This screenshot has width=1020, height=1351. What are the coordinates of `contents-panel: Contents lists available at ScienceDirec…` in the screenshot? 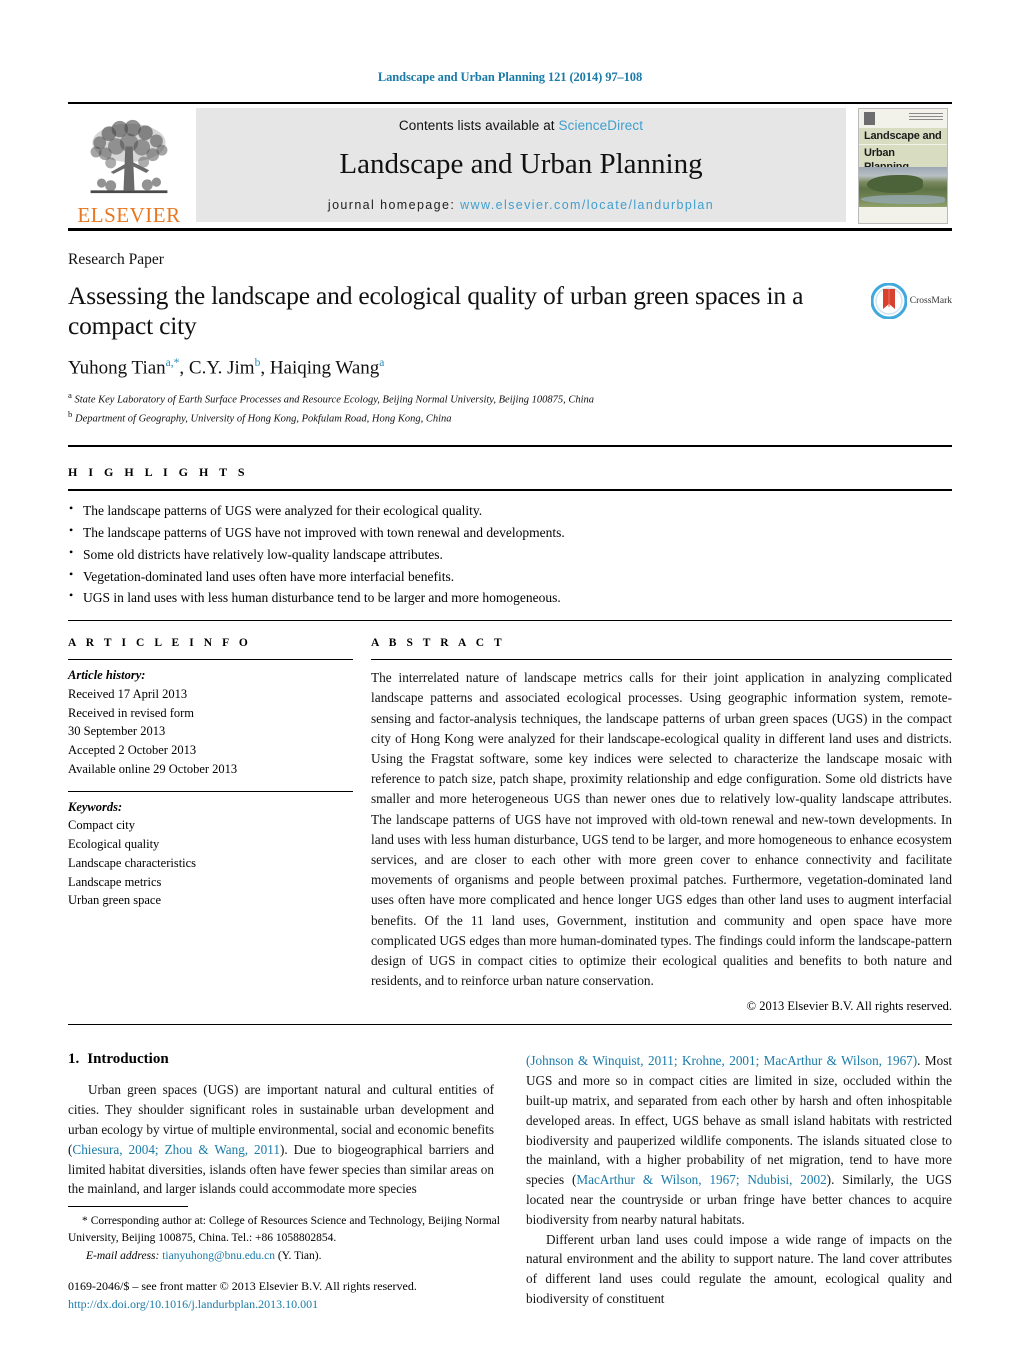 It's located at (521, 165).